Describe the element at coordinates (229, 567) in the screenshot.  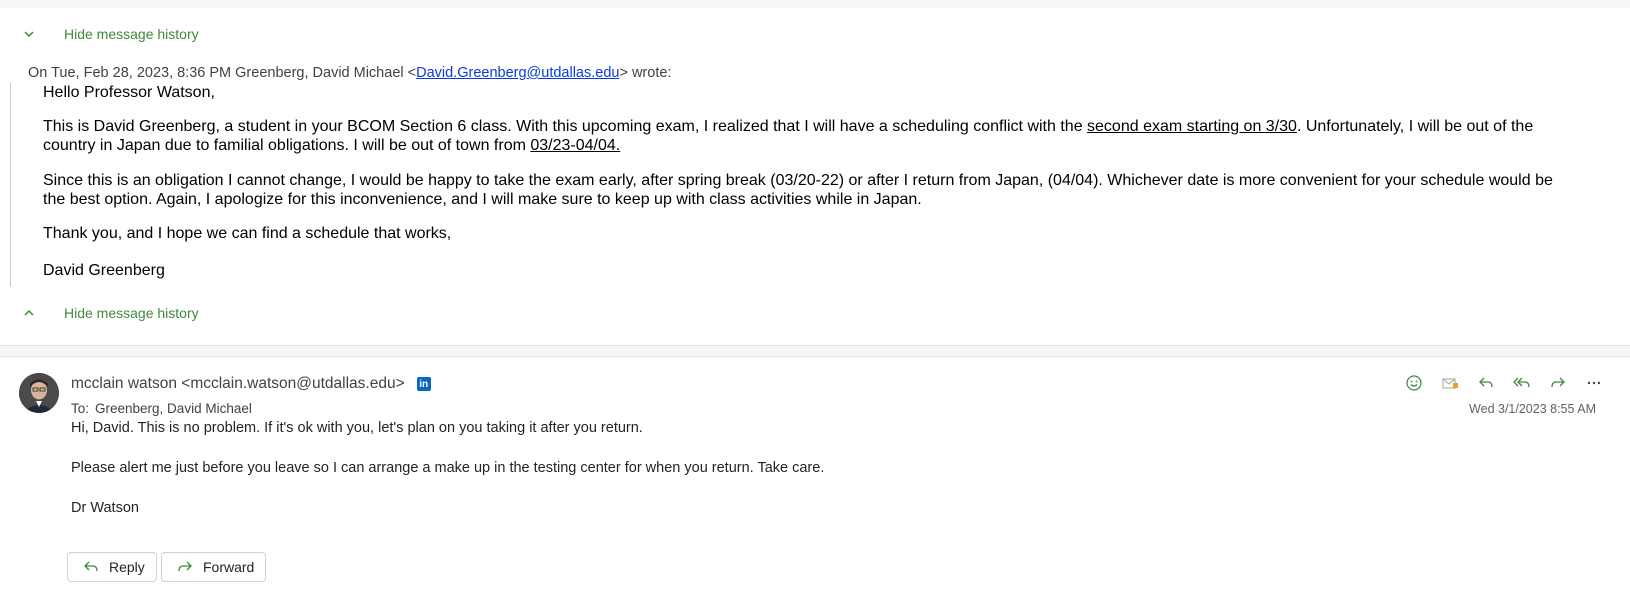
I see `forward-button-label: Forward` at that location.